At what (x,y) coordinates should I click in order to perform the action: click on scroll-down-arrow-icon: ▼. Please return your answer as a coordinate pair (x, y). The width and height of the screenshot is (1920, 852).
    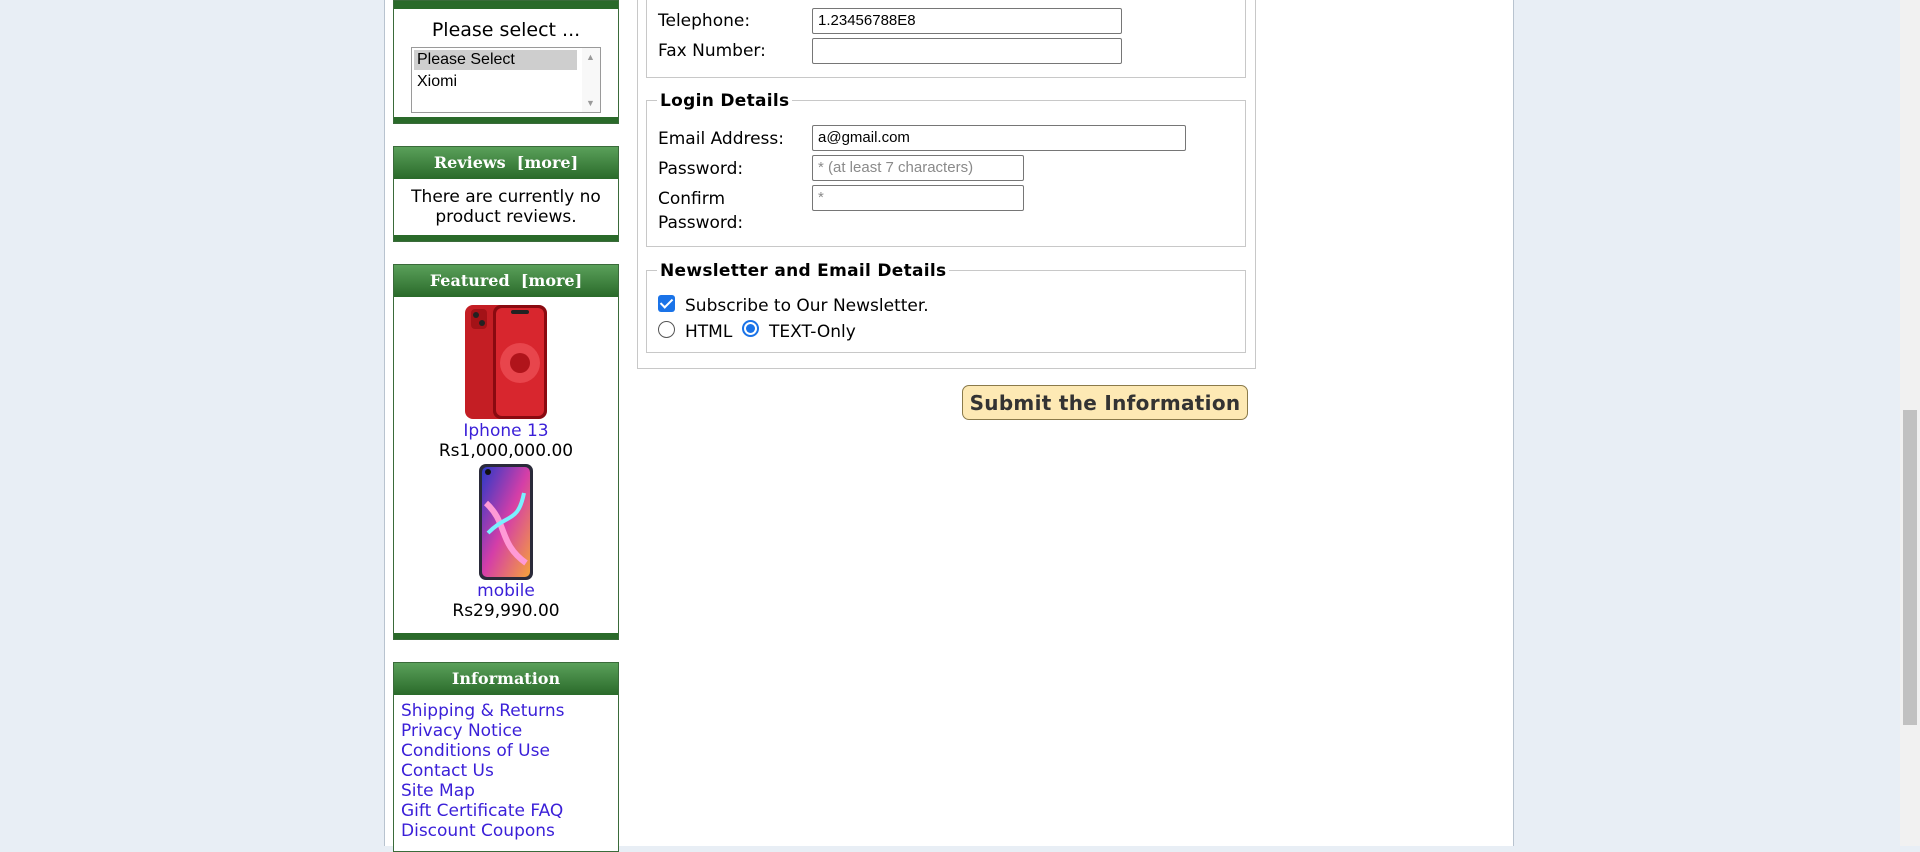
    Looking at the image, I should click on (590, 103).